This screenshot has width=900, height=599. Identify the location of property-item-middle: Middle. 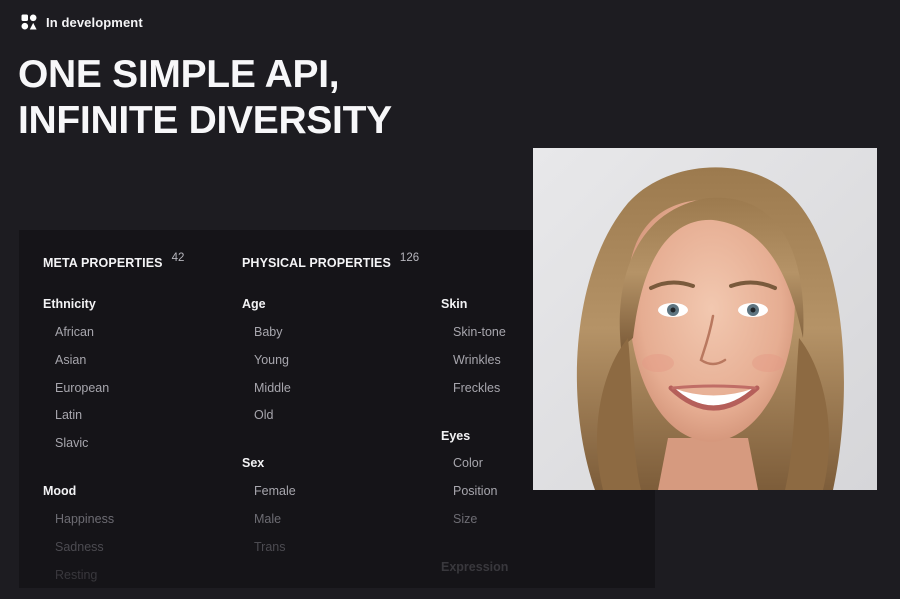
(272, 388).